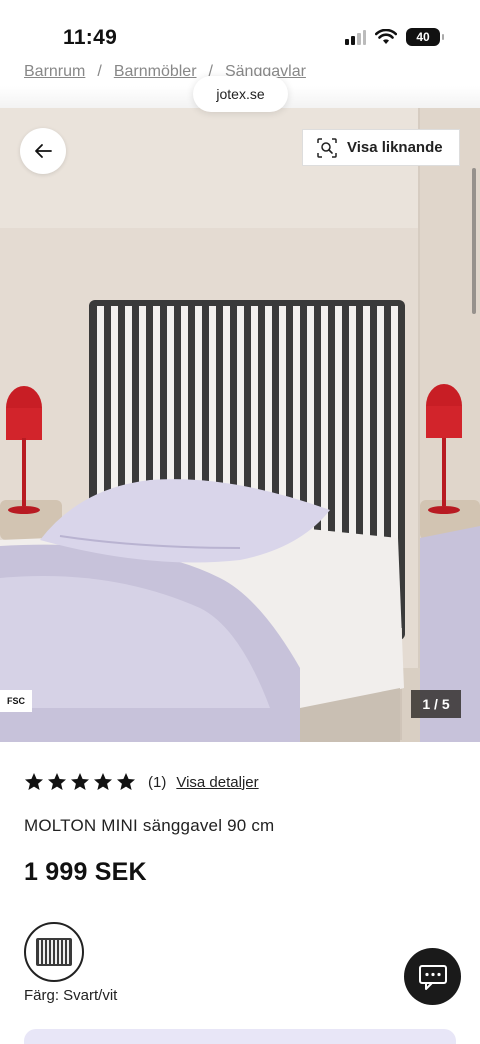 This screenshot has height=1044, width=480. I want to click on status-bar: 11:49 40, so click(240, 30).